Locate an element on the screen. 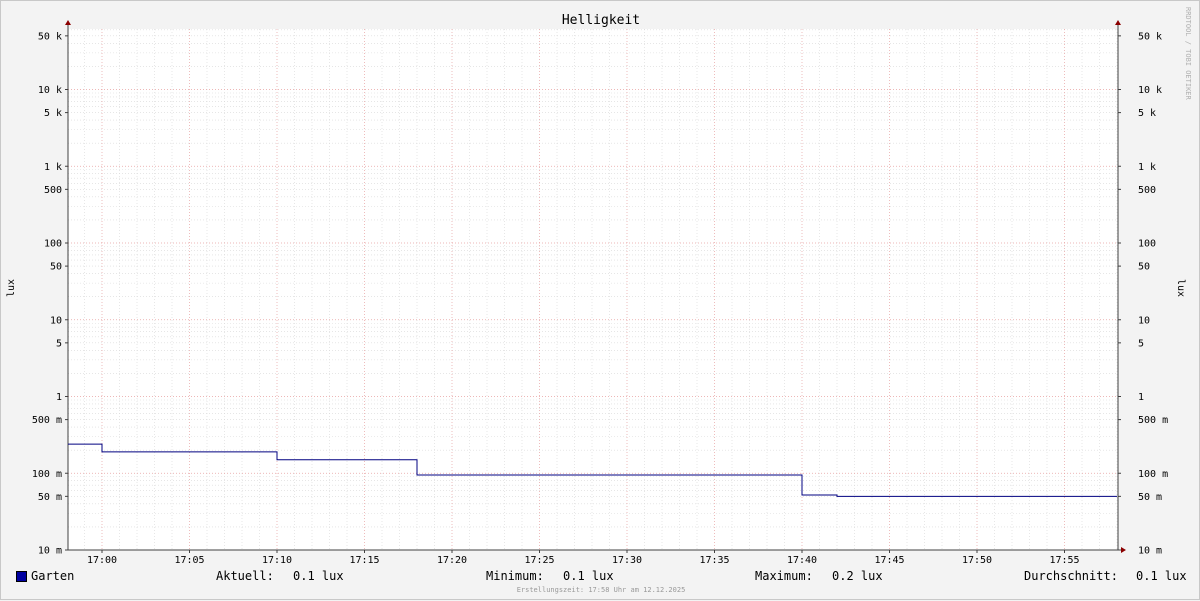  y-axis-arrow-left is located at coordinates (68, 22).